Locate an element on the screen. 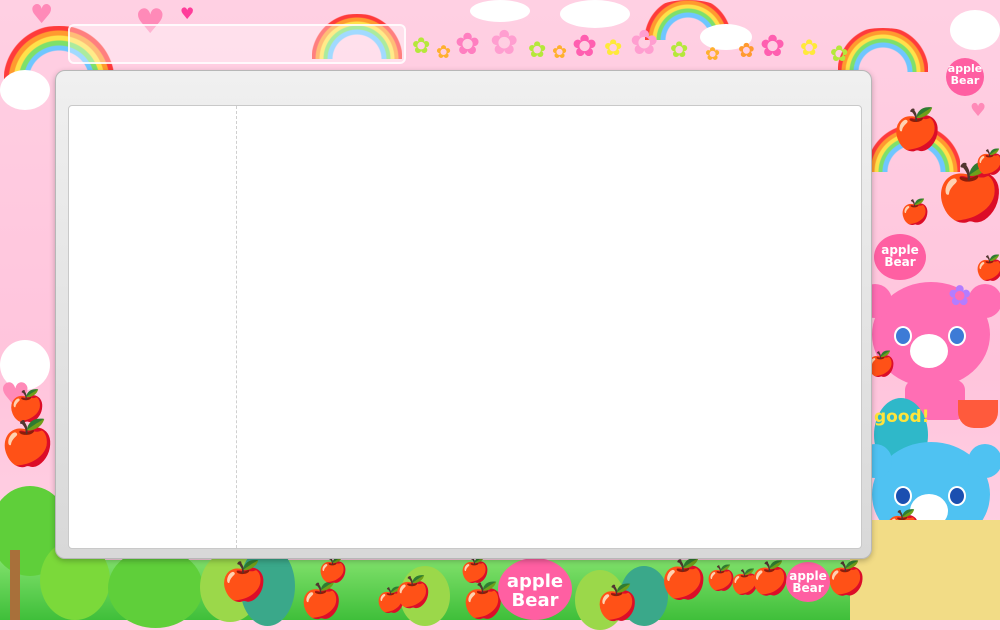 This screenshot has height=630, width=1000. badge-text-apple: apple is located at coordinates (535, 581).